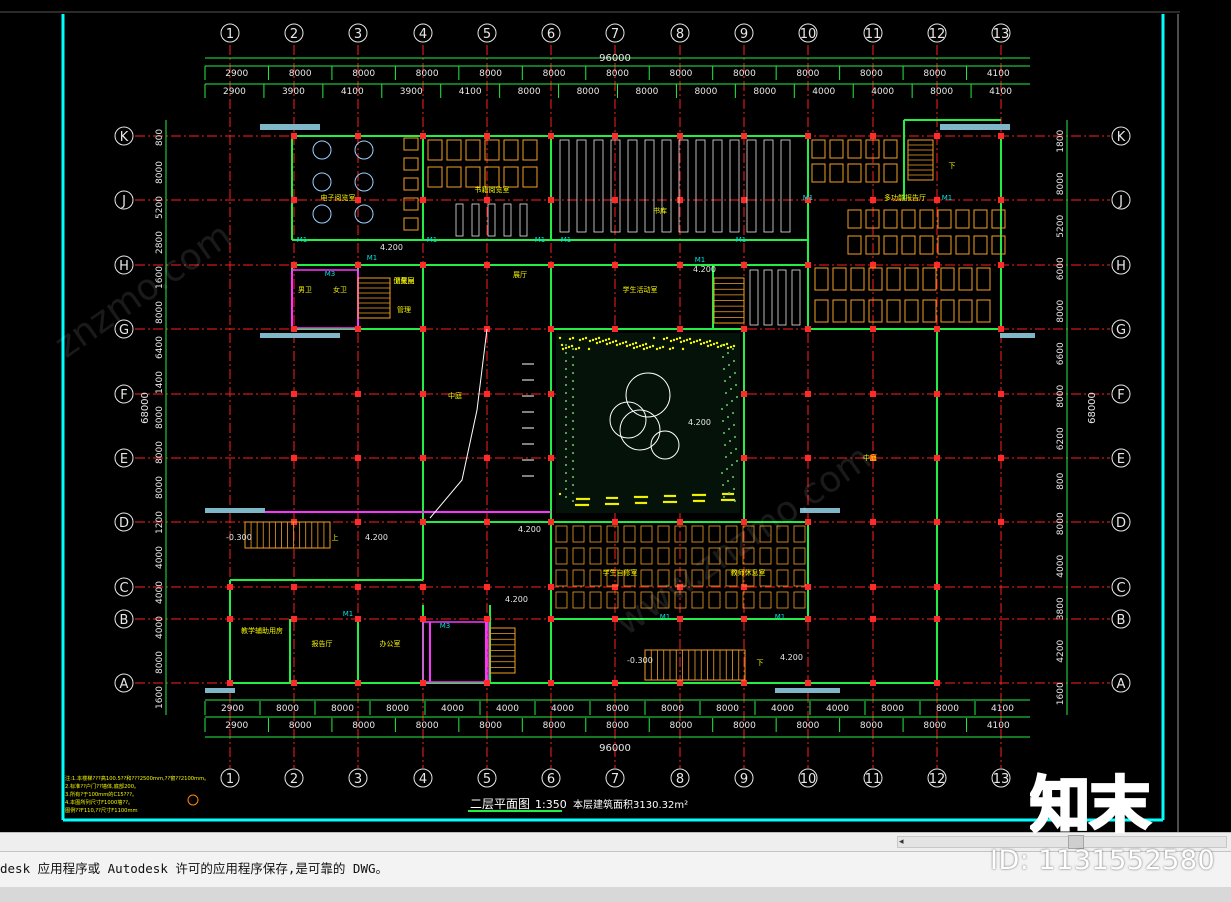  Describe the element at coordinates (551, 136) in the screenshot. I see `structural-column-6K` at that location.